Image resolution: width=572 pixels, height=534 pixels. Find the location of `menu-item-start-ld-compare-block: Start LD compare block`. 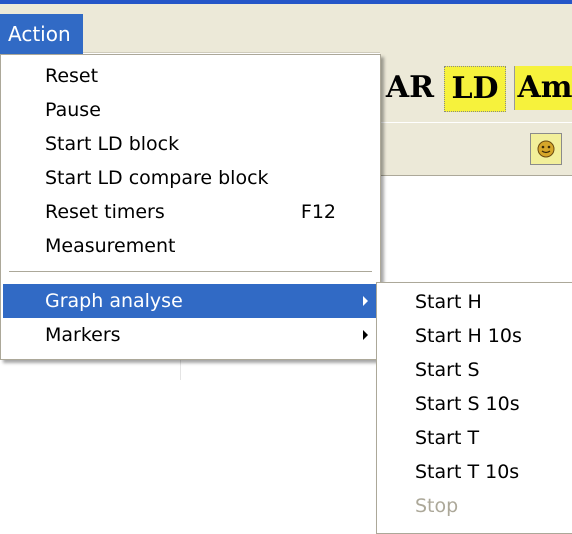

menu-item-start-ld-compare-block: Start LD compare block is located at coordinates (190, 178).